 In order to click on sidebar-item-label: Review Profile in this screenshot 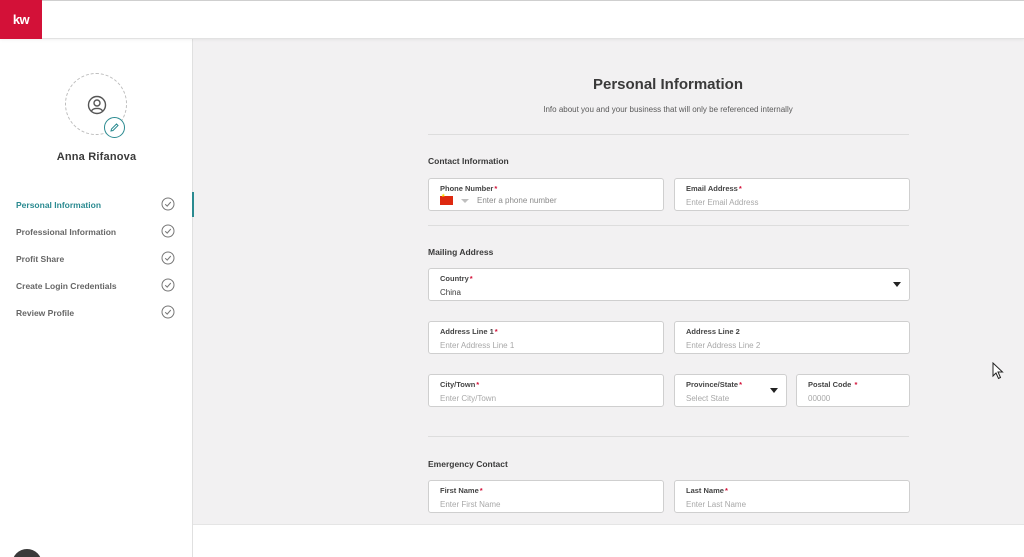, I will do `click(45, 312)`.